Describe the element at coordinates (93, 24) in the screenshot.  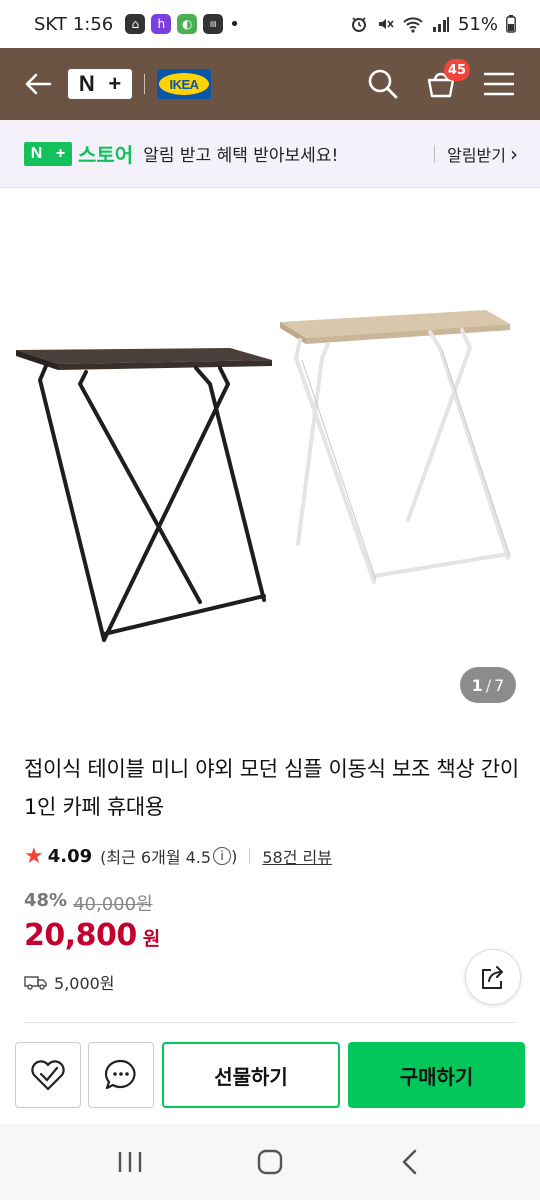
I see `clock: 1:56` at that location.